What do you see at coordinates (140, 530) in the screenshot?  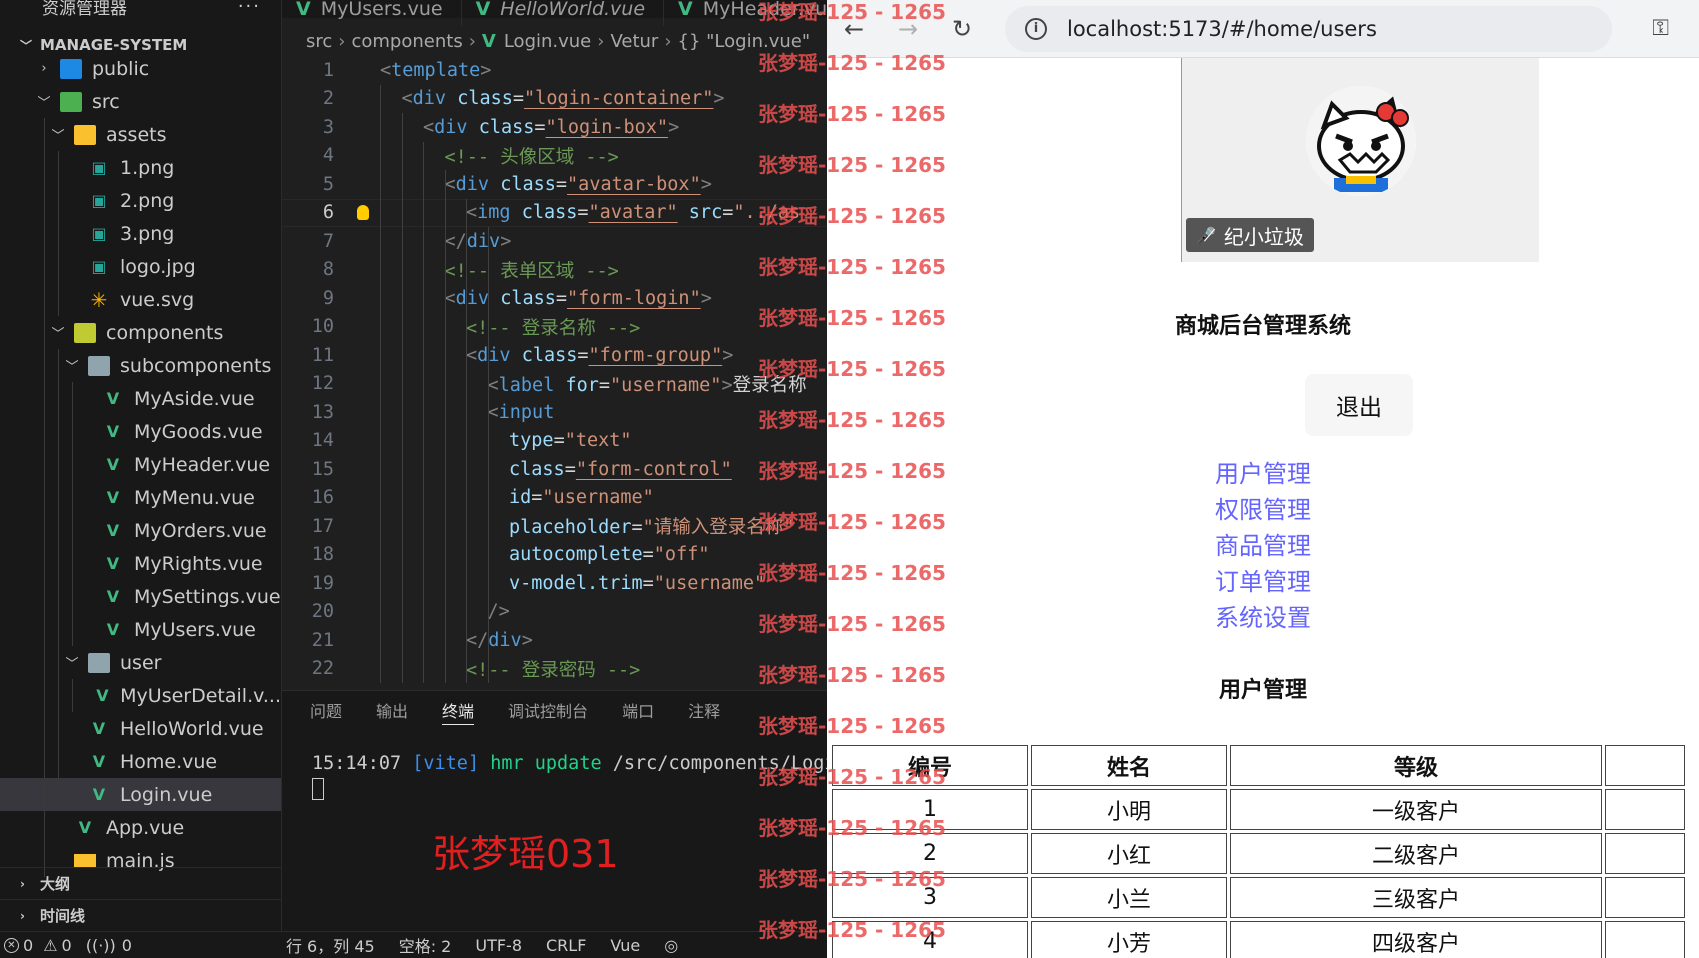 I see `tree-item: V MyOrders.vue` at bounding box center [140, 530].